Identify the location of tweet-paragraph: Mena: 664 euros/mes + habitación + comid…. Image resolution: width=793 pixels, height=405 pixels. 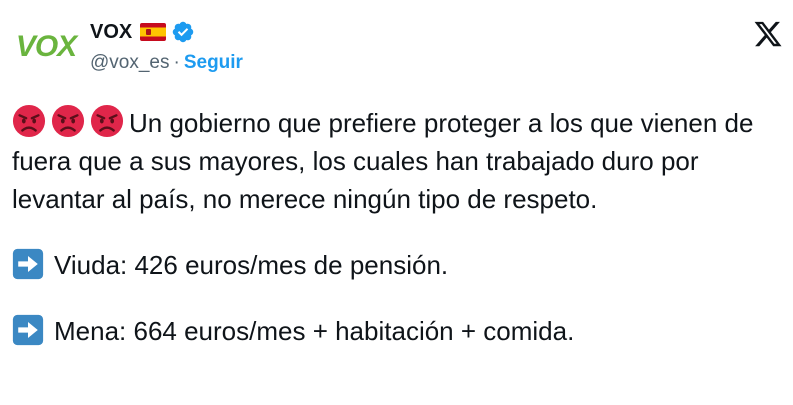
(399, 331).